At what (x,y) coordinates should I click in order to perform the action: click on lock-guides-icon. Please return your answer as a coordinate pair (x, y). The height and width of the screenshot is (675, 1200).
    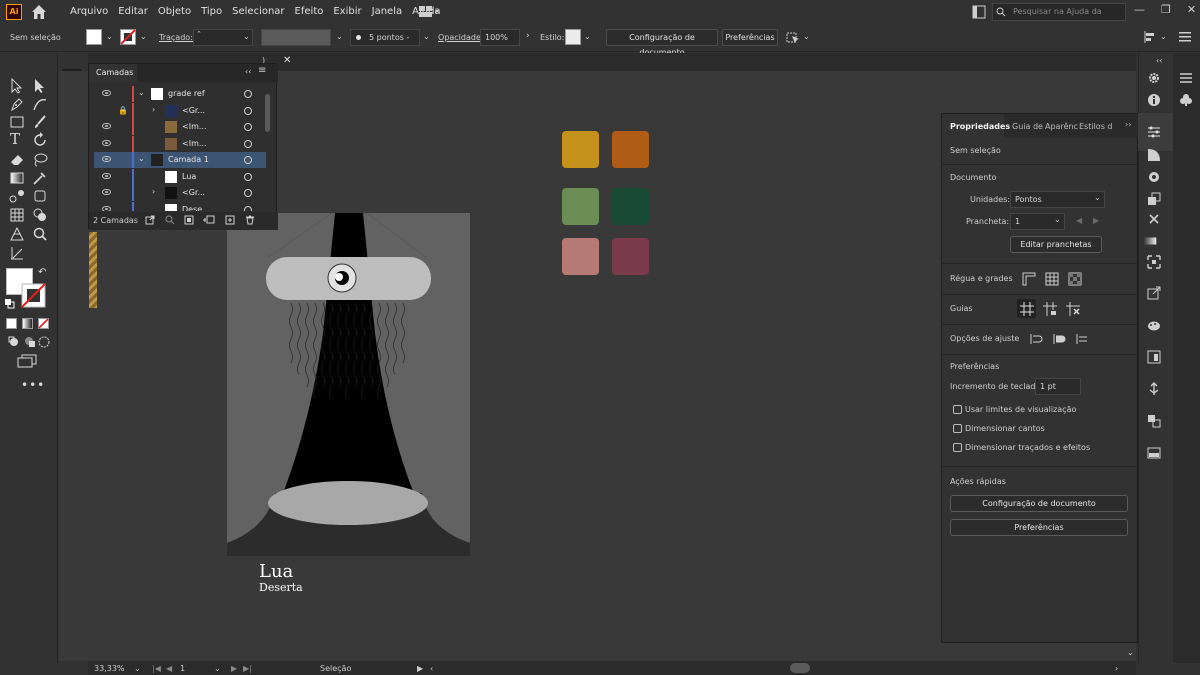
    Looking at the image, I should click on (1050, 309).